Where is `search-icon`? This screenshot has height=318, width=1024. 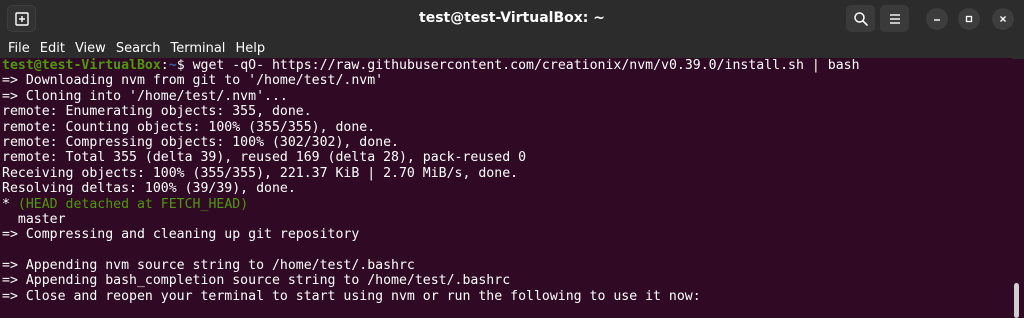
search-icon is located at coordinates (860, 18).